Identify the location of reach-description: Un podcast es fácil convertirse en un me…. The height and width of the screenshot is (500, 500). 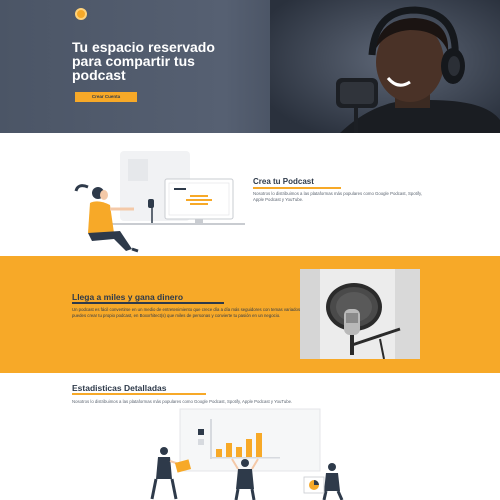
(186, 312).